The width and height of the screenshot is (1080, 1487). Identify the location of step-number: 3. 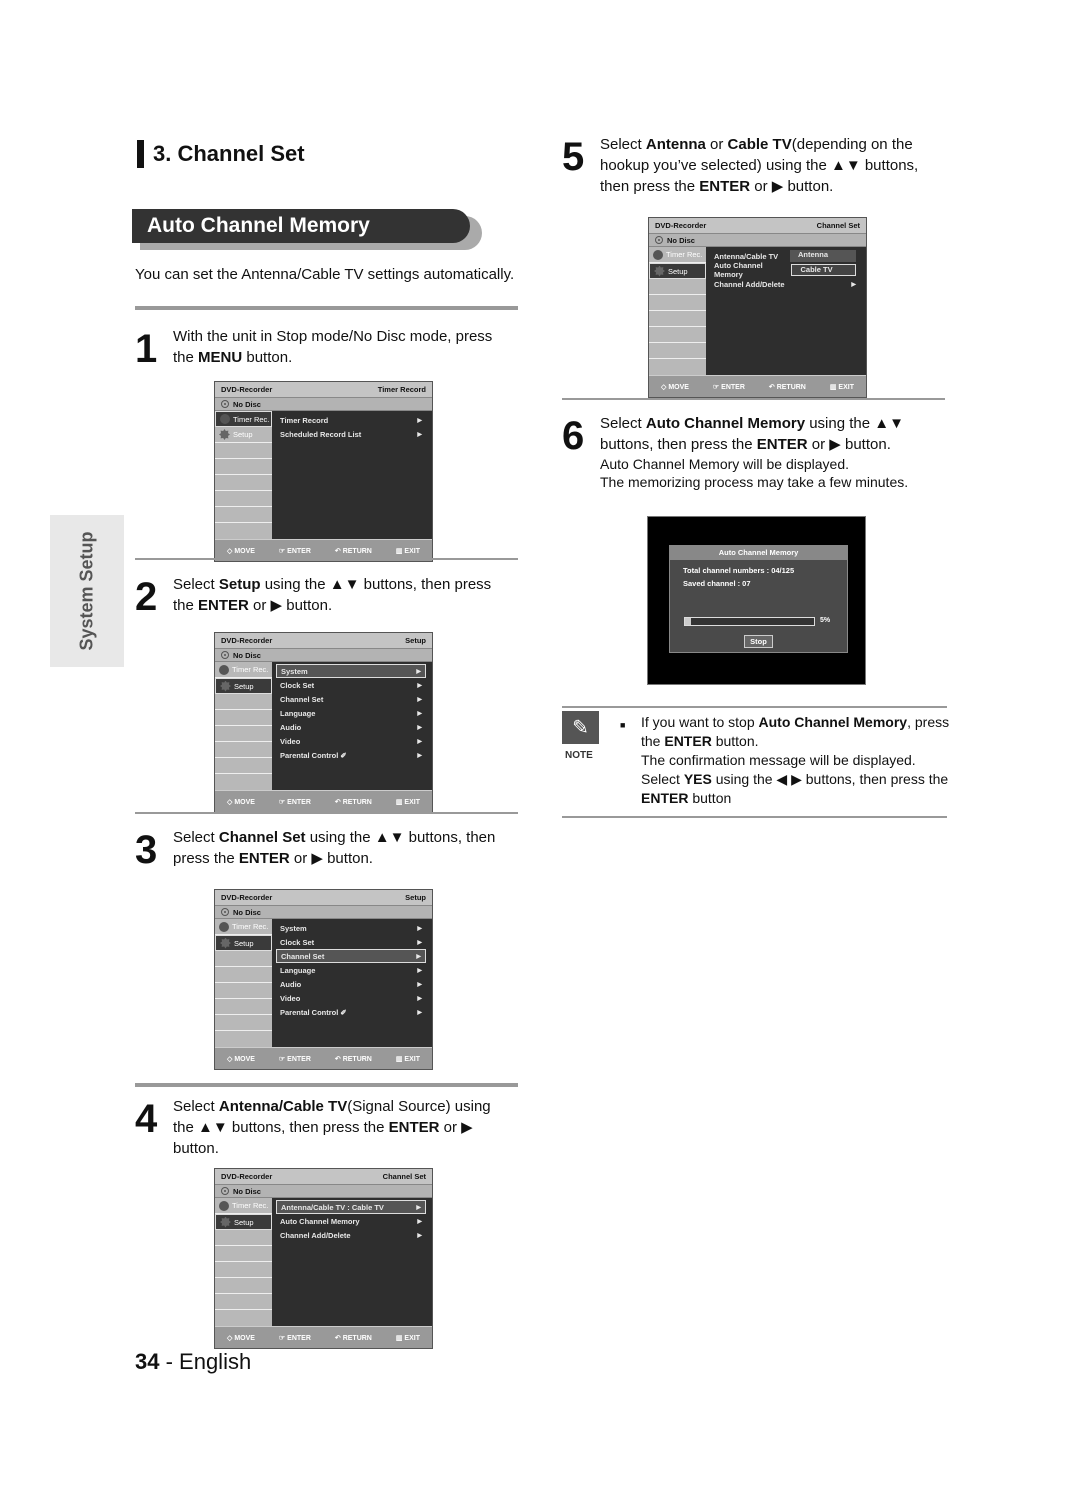
(146, 850).